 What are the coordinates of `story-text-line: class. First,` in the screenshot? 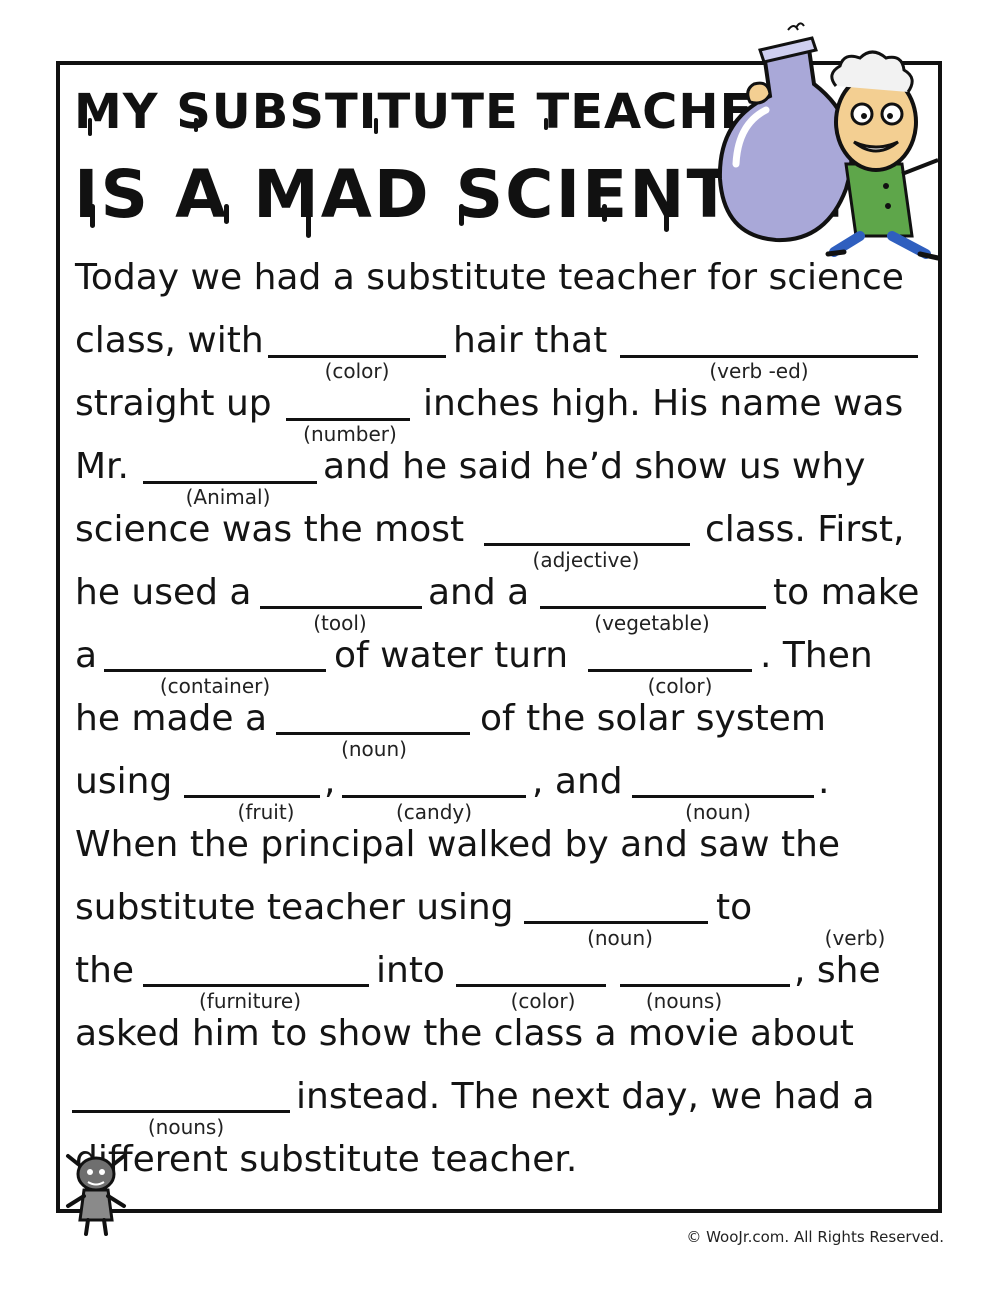 It's located at (805, 529).